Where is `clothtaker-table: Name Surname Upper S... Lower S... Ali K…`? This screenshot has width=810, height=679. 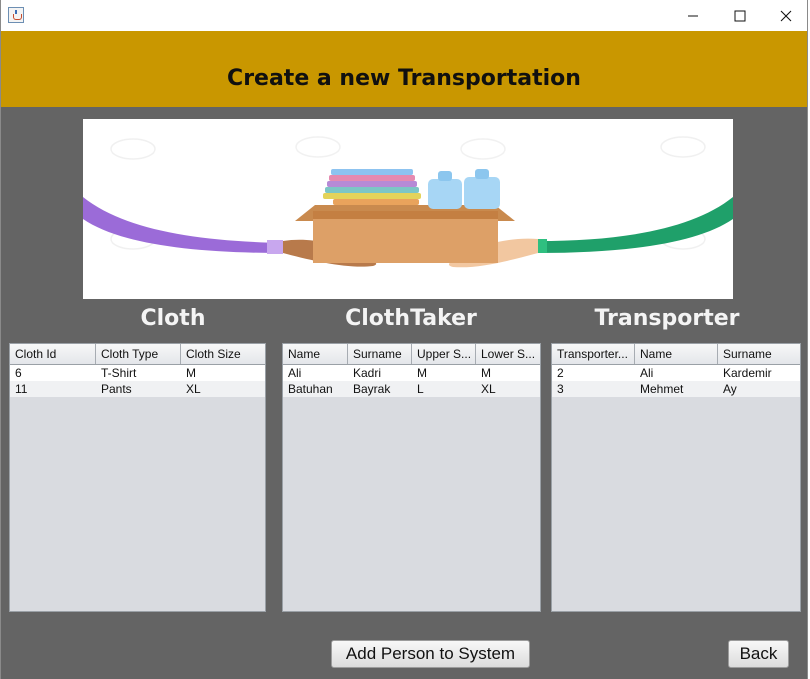
clothtaker-table: Name Surname Upper S... Lower S... Ali K… is located at coordinates (411, 477).